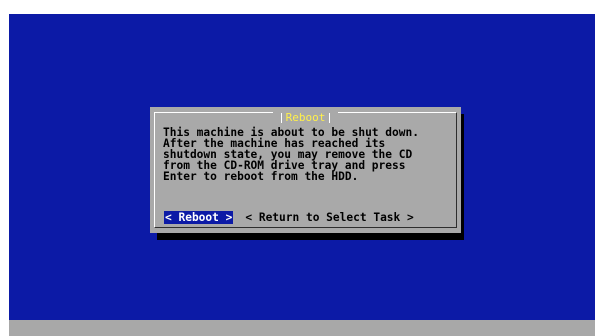  I want to click on dialog-title-bar: Reboot, so click(305, 117).